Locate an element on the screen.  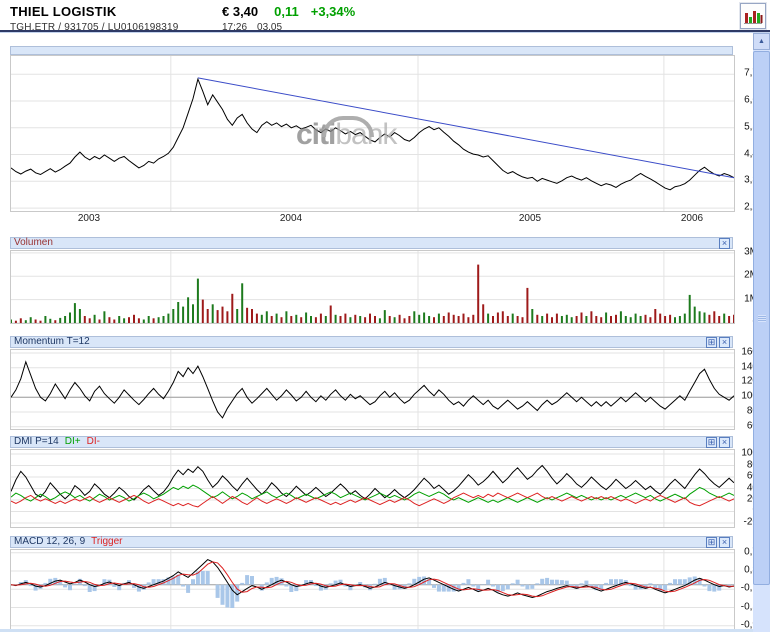
change-percent: +3,34% is located at coordinates (333, 11).